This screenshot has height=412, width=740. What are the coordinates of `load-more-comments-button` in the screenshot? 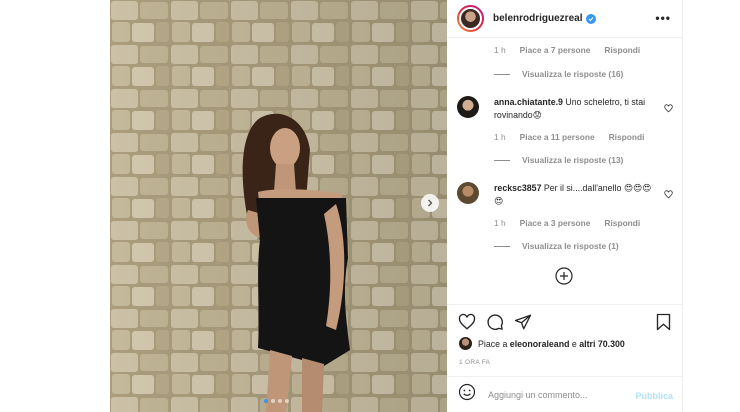 It's located at (564, 276).